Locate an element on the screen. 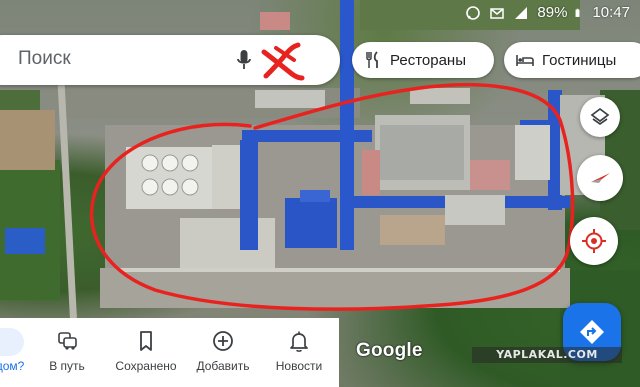  car-icon is located at coordinates (67, 341).